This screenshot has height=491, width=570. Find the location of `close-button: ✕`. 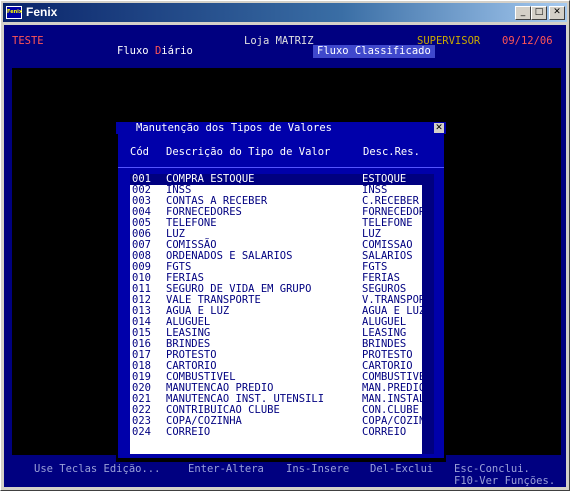

close-button: ✕ is located at coordinates (557, 13).